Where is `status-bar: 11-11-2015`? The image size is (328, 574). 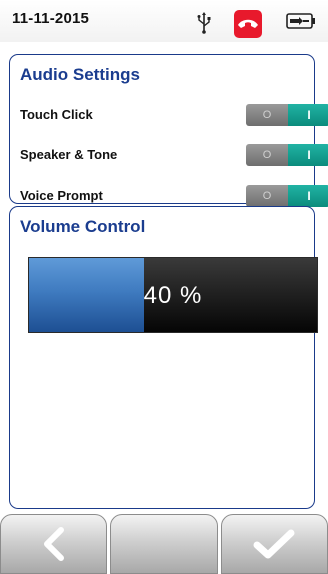 status-bar: 11-11-2015 is located at coordinates (164, 21).